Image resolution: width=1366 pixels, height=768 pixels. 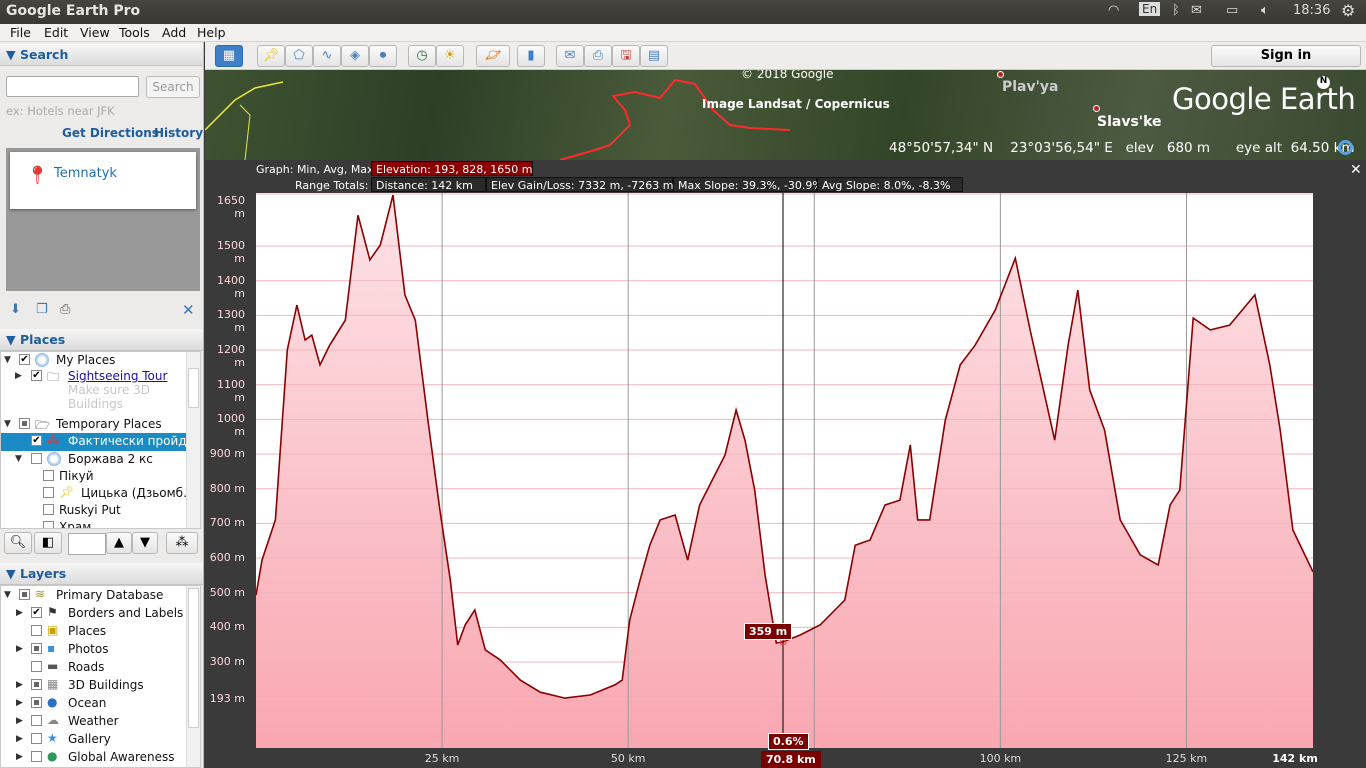 What do you see at coordinates (626, 56) in the screenshot?
I see `save-image-button: 🖫` at bounding box center [626, 56].